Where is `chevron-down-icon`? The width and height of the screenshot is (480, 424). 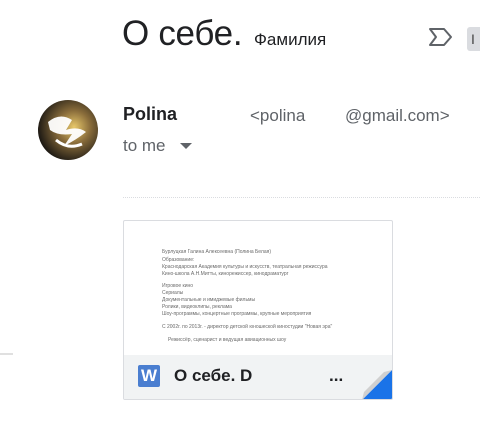 chevron-down-icon is located at coordinates (186, 147).